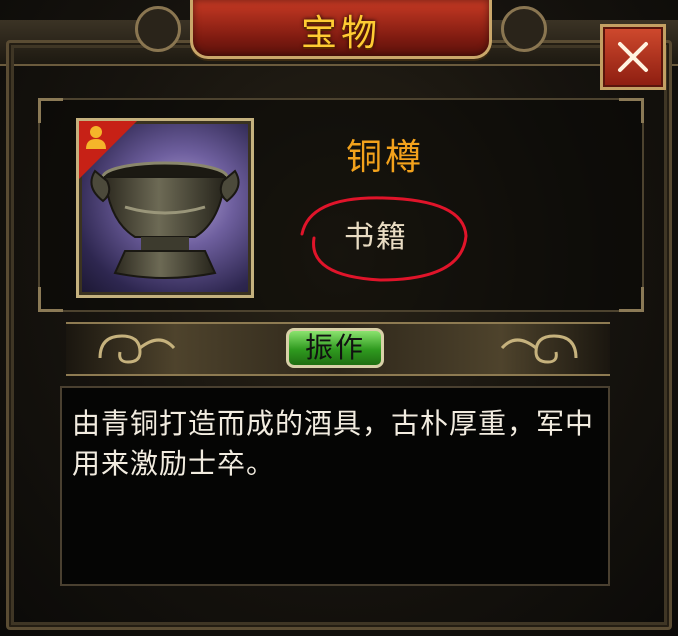 The image size is (678, 636). Describe the element at coordinates (340, 33) in the screenshot. I see `dialog-title: 宝物` at that location.